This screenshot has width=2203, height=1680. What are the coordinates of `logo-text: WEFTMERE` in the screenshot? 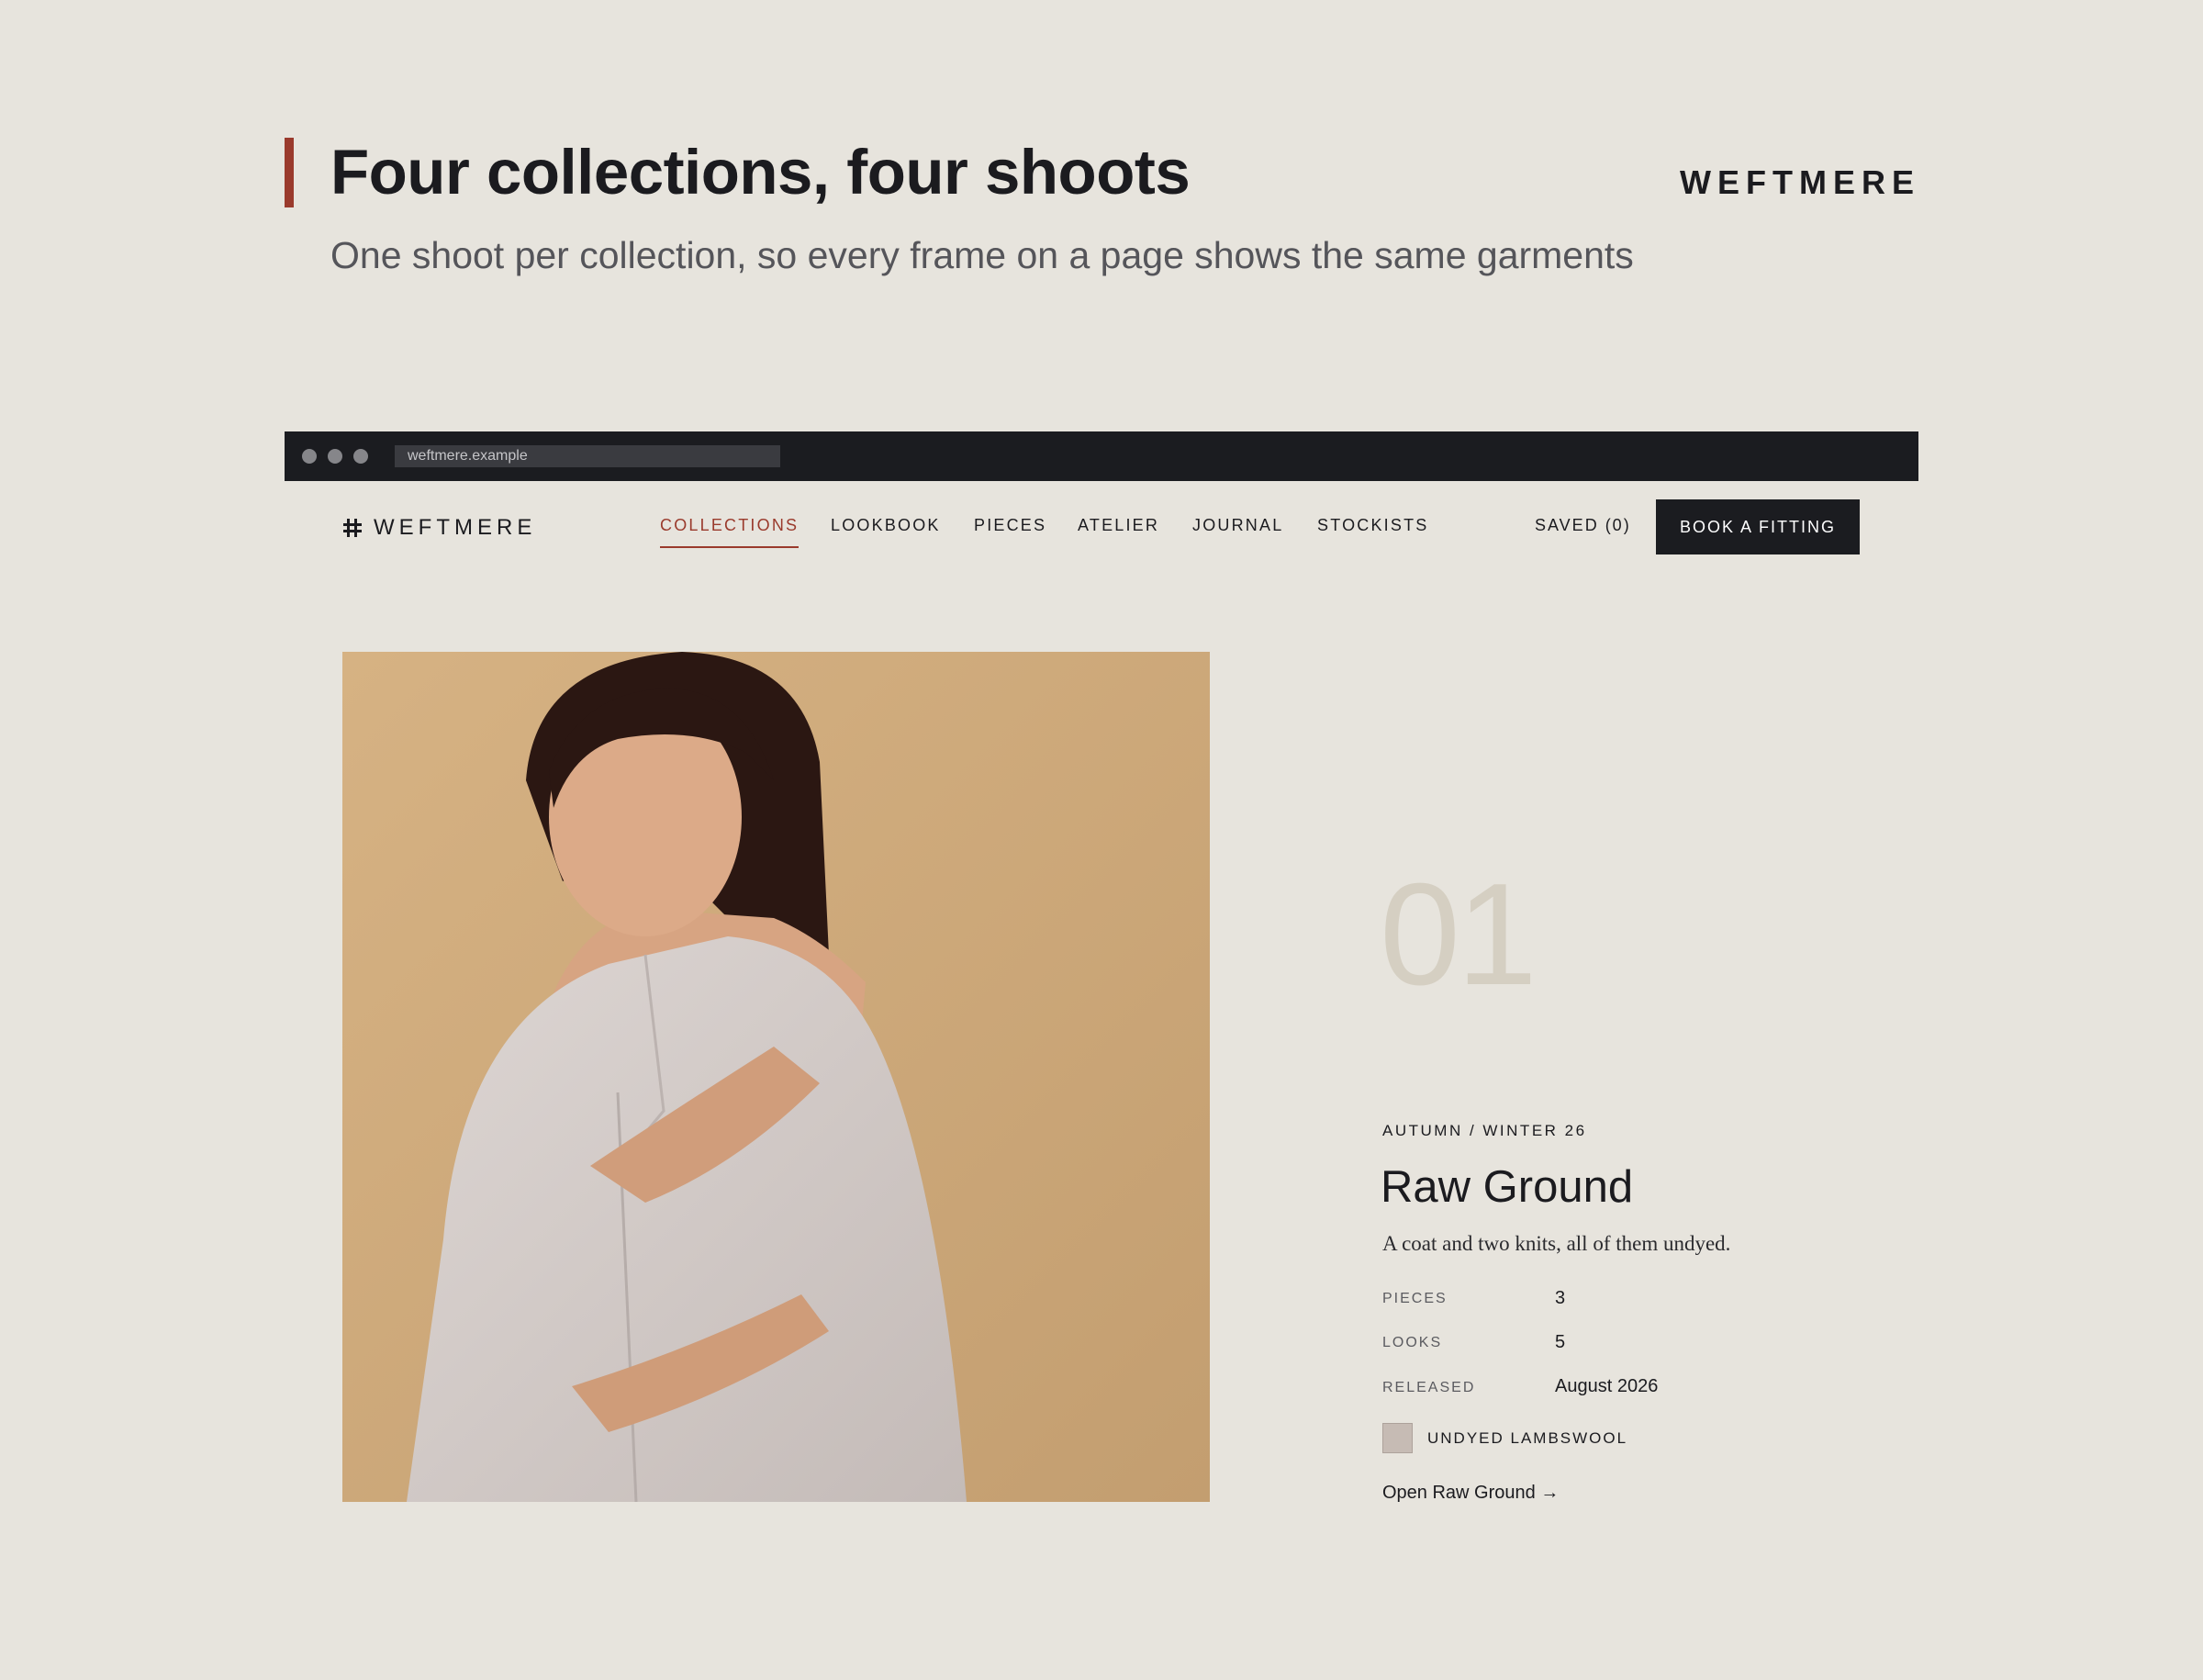 It's located at (456, 527).